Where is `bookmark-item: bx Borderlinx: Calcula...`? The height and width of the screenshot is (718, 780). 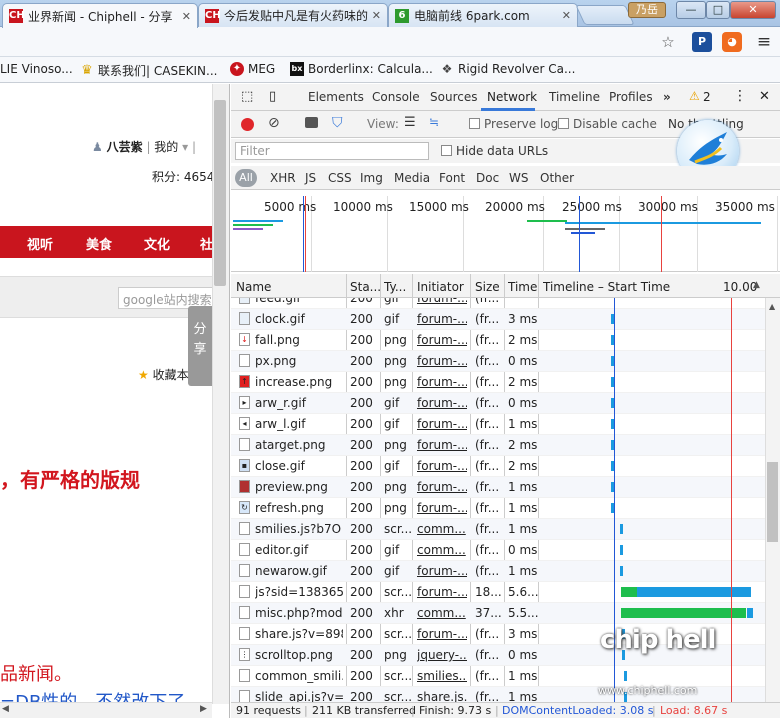 bookmark-item: bx Borderlinx: Calcula... is located at coordinates (361, 69).